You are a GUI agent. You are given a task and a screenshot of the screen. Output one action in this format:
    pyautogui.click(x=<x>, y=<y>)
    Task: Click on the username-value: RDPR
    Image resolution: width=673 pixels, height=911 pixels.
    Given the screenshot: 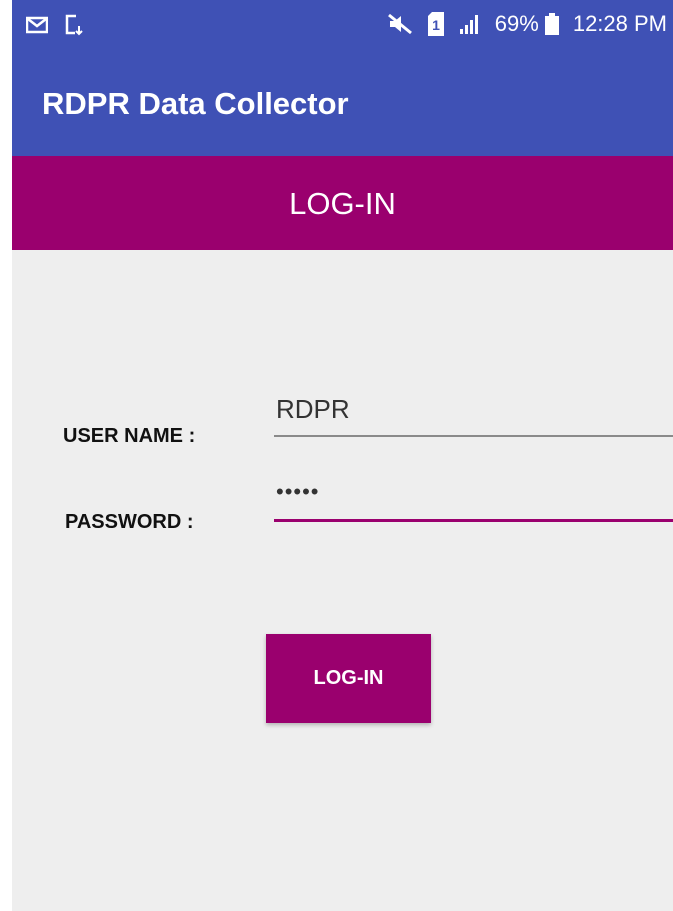 What is the action you would take?
    pyautogui.click(x=313, y=409)
    